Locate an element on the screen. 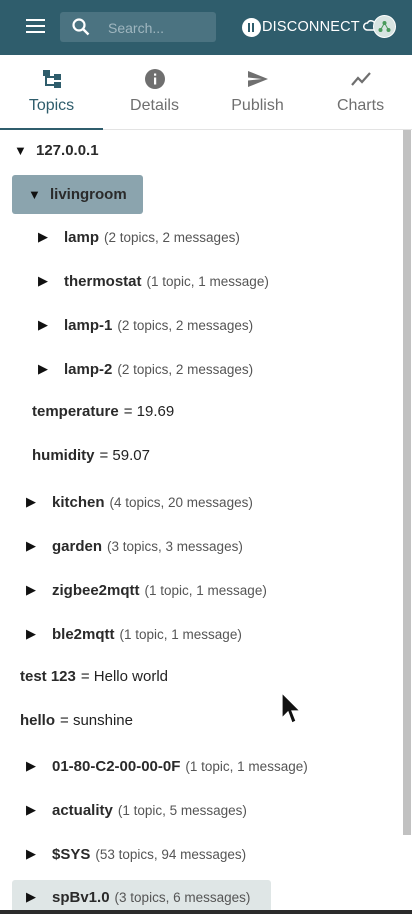 The image size is (412, 914). node-value: = Hello world is located at coordinates (124, 676).